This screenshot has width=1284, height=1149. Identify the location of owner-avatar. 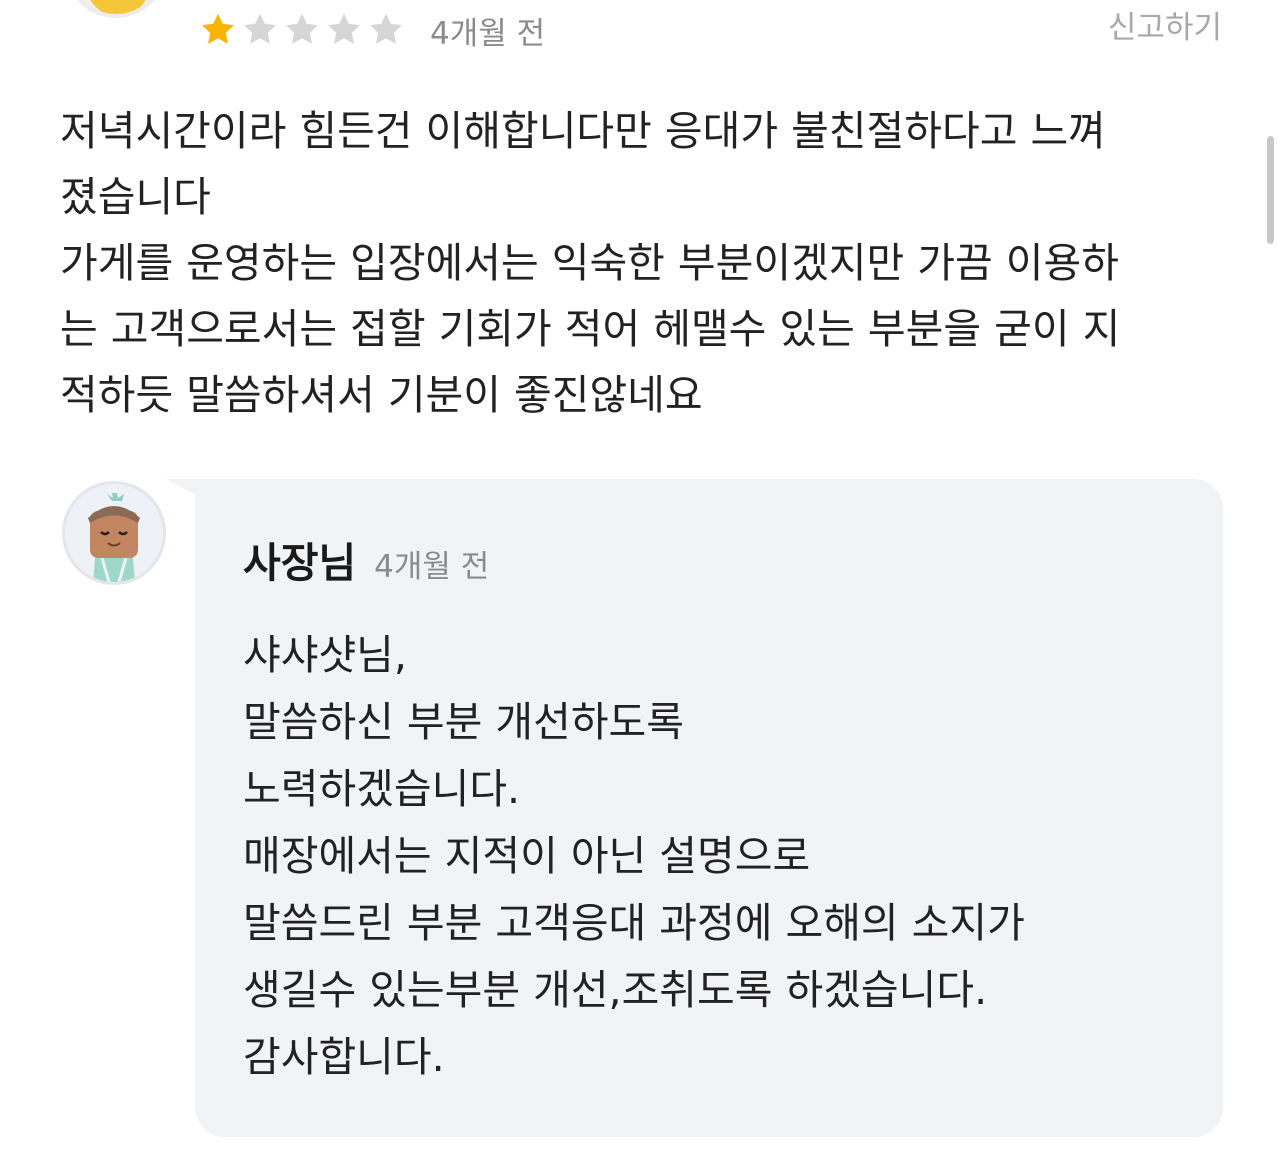
(114, 533).